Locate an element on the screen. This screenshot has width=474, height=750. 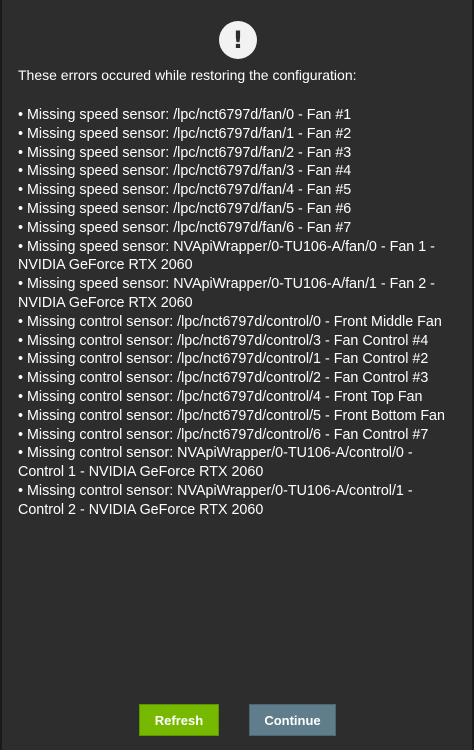
exclamation-icon: ! is located at coordinates (238, 40).